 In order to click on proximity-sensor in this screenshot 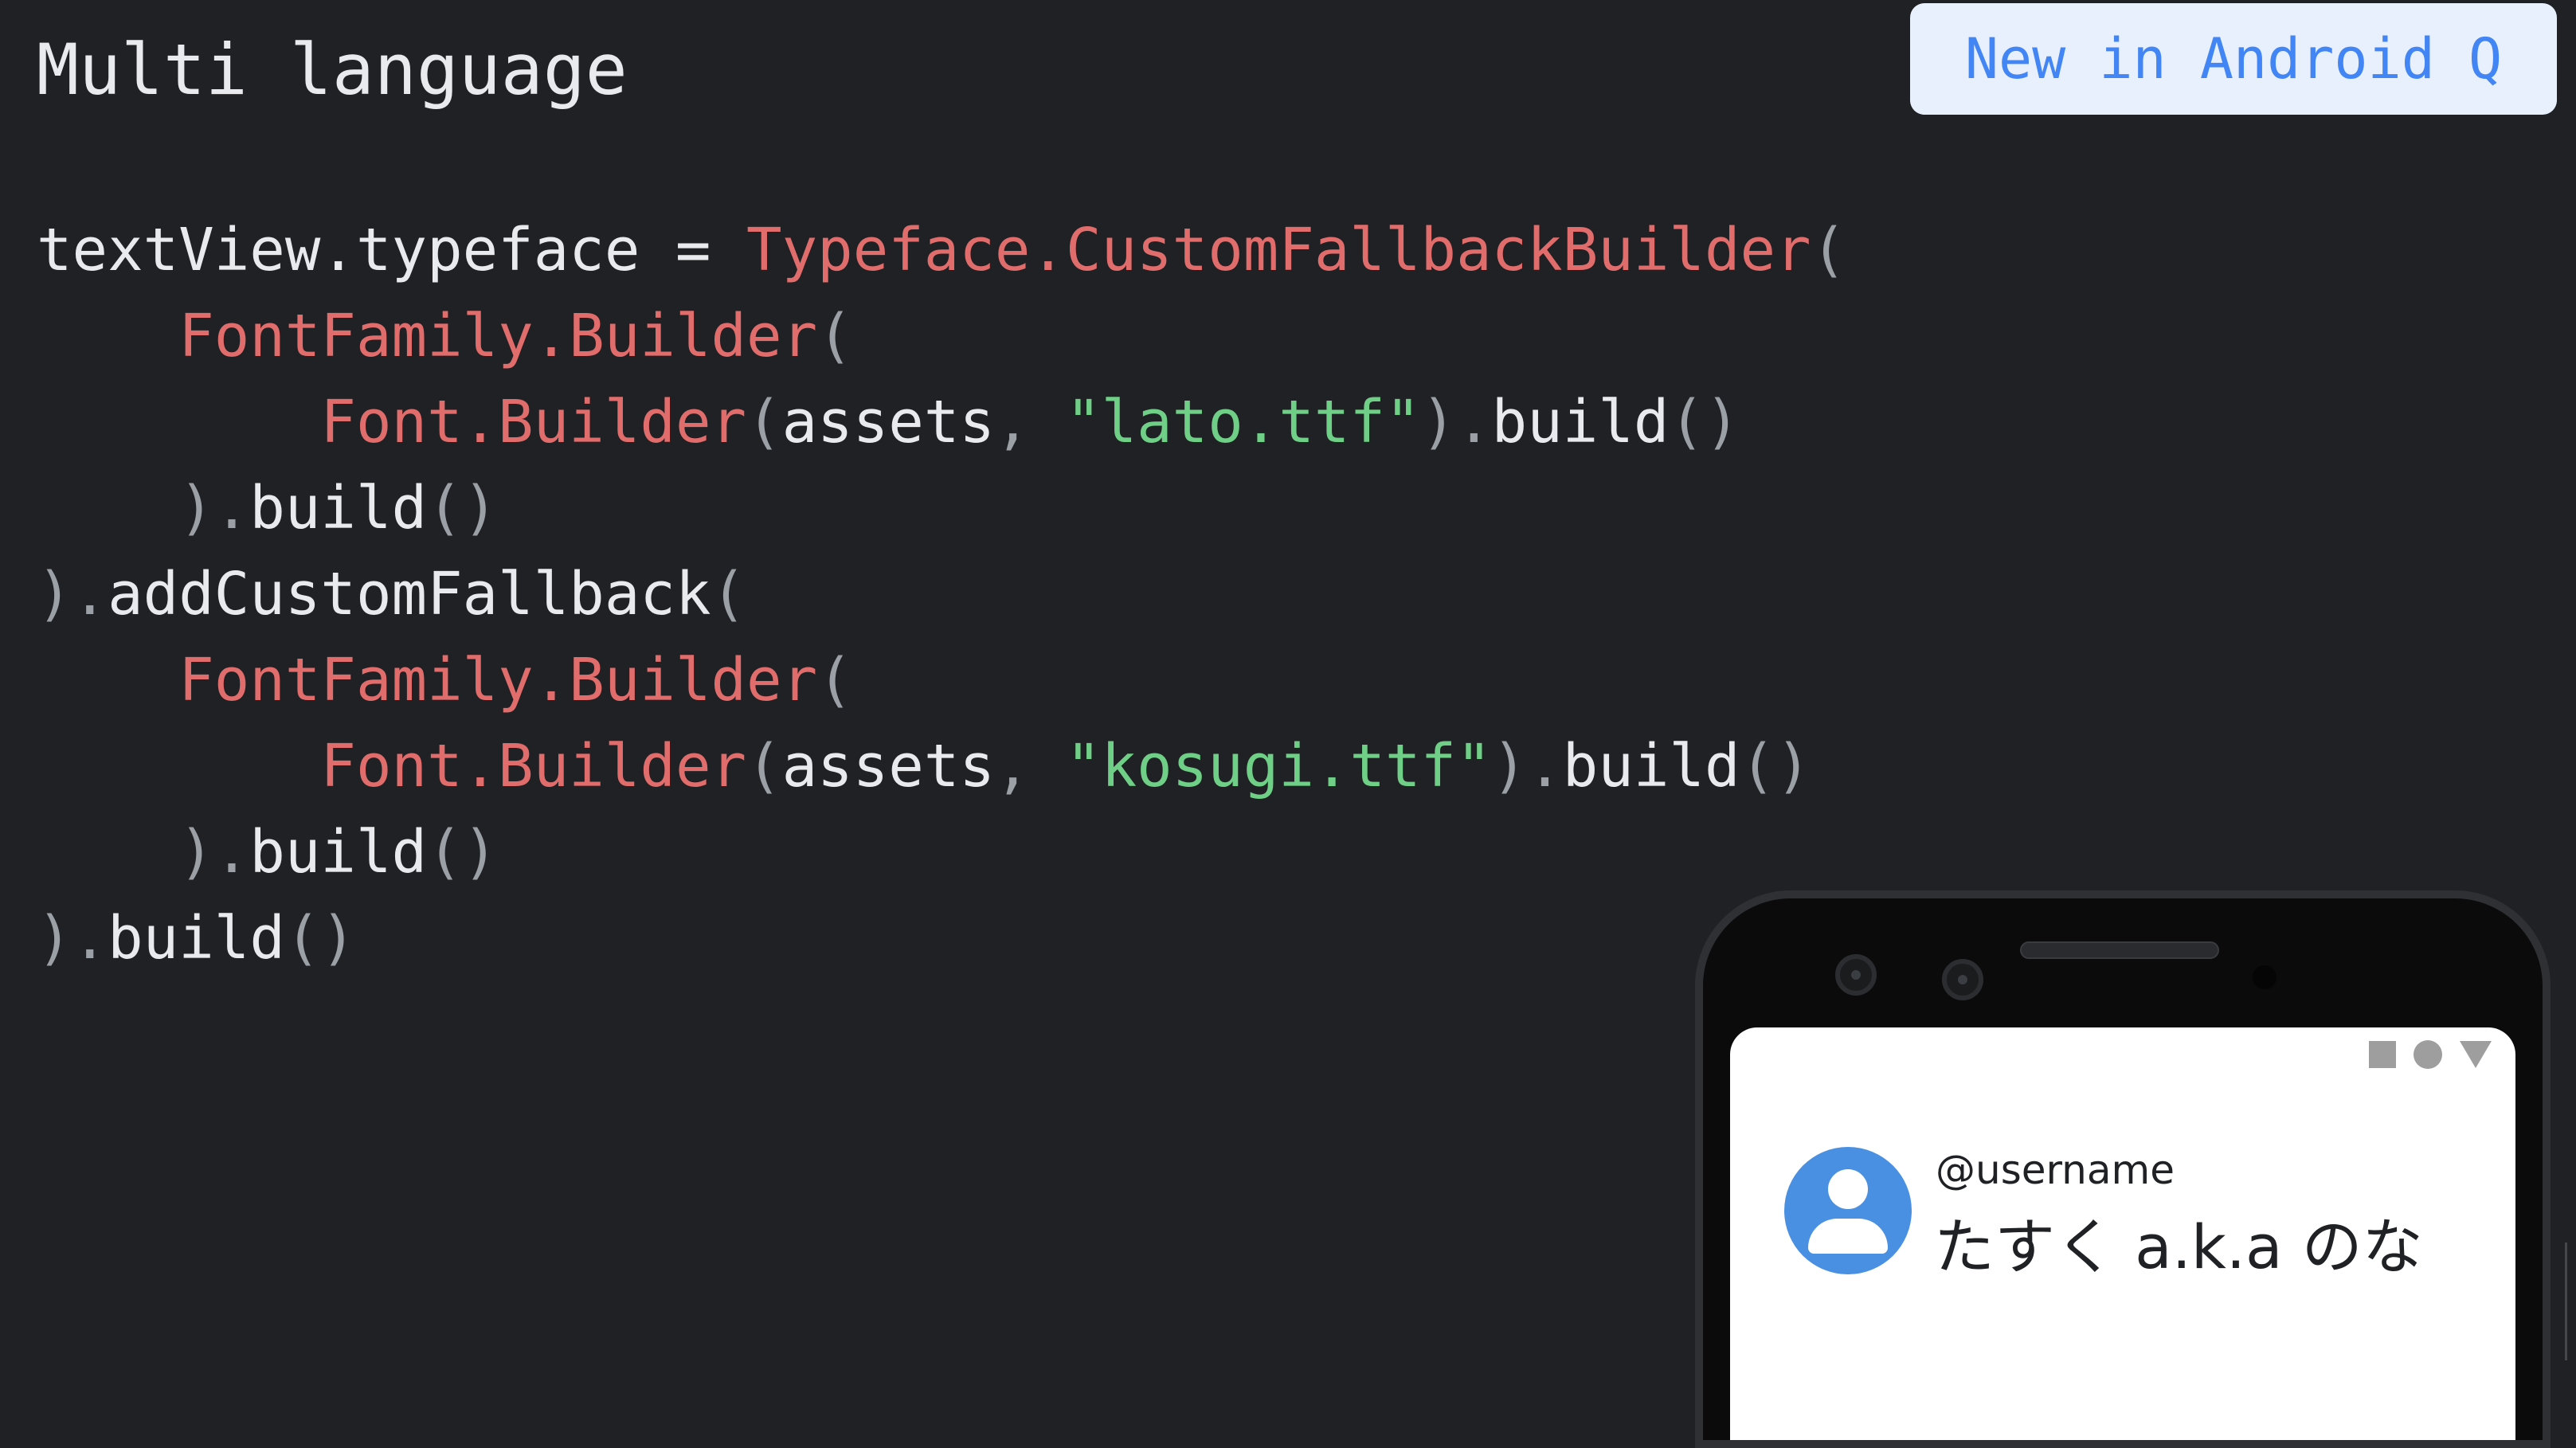, I will do `click(2265, 977)`.